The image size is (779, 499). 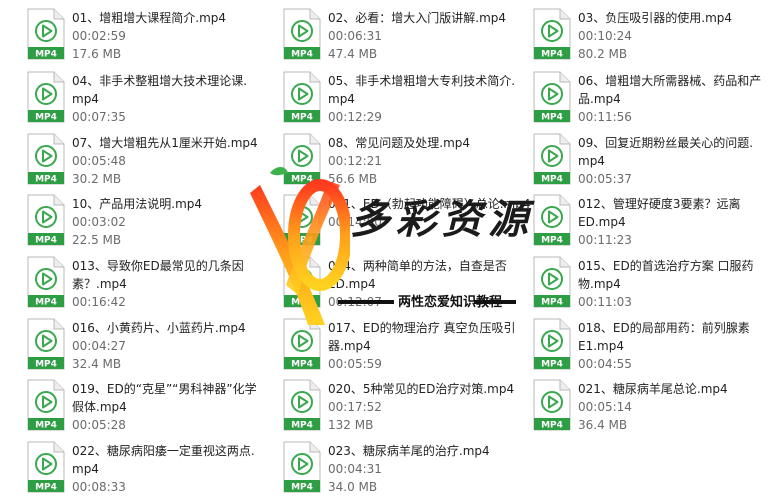 What do you see at coordinates (385, 407) in the screenshot?
I see `file-item: MP4 020、5种常见的ED治疗对策.mp4 00:17:52 132 MB` at bounding box center [385, 407].